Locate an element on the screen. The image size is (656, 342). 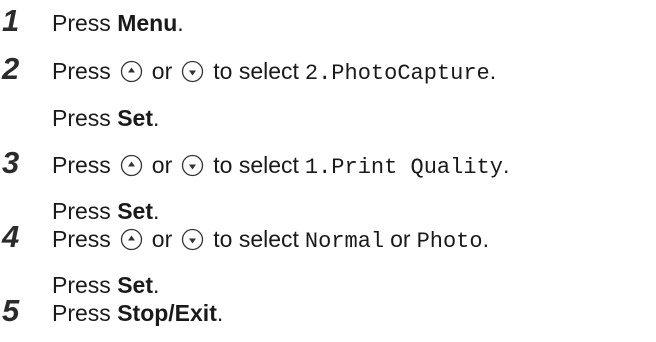
step-line: Press Menu. is located at coordinates (118, 23).